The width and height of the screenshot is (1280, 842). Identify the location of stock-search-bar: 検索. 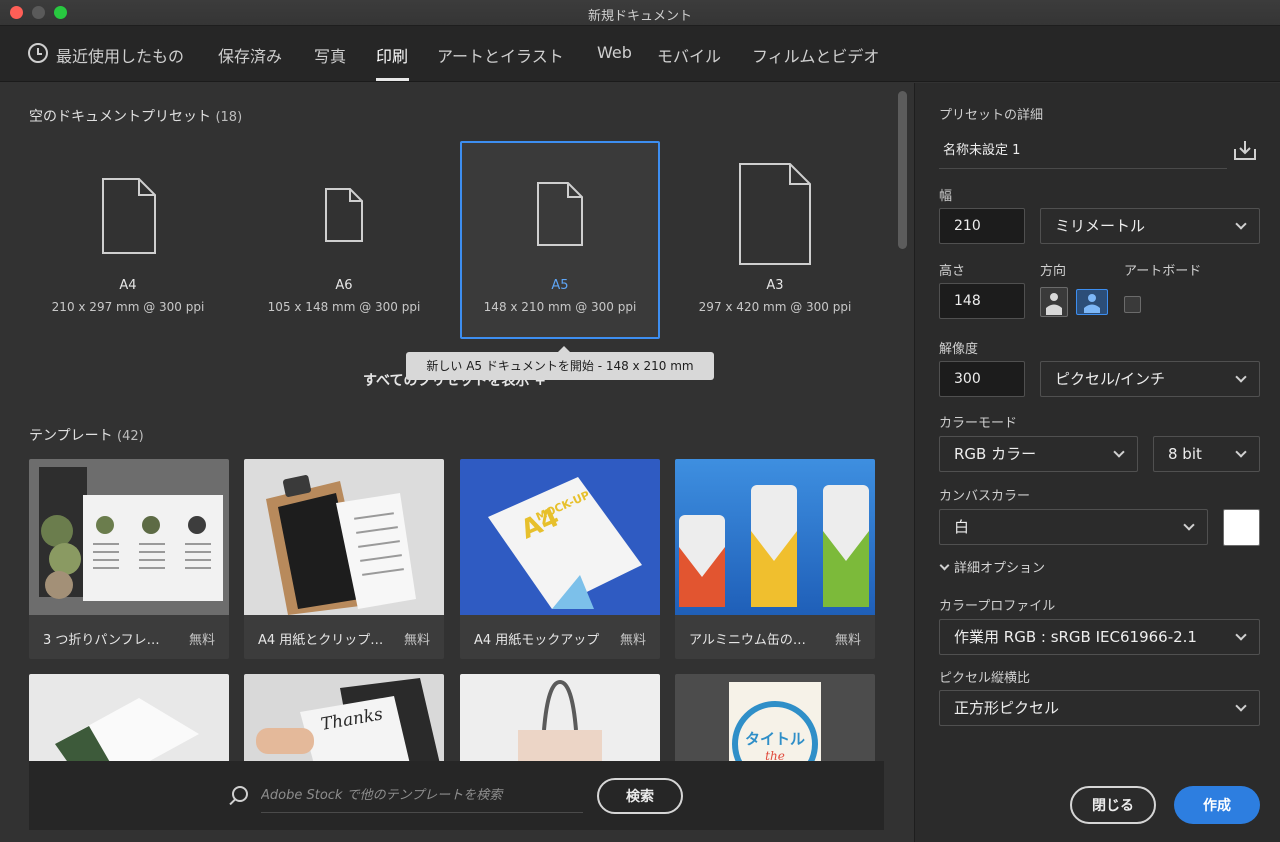
(456, 795).